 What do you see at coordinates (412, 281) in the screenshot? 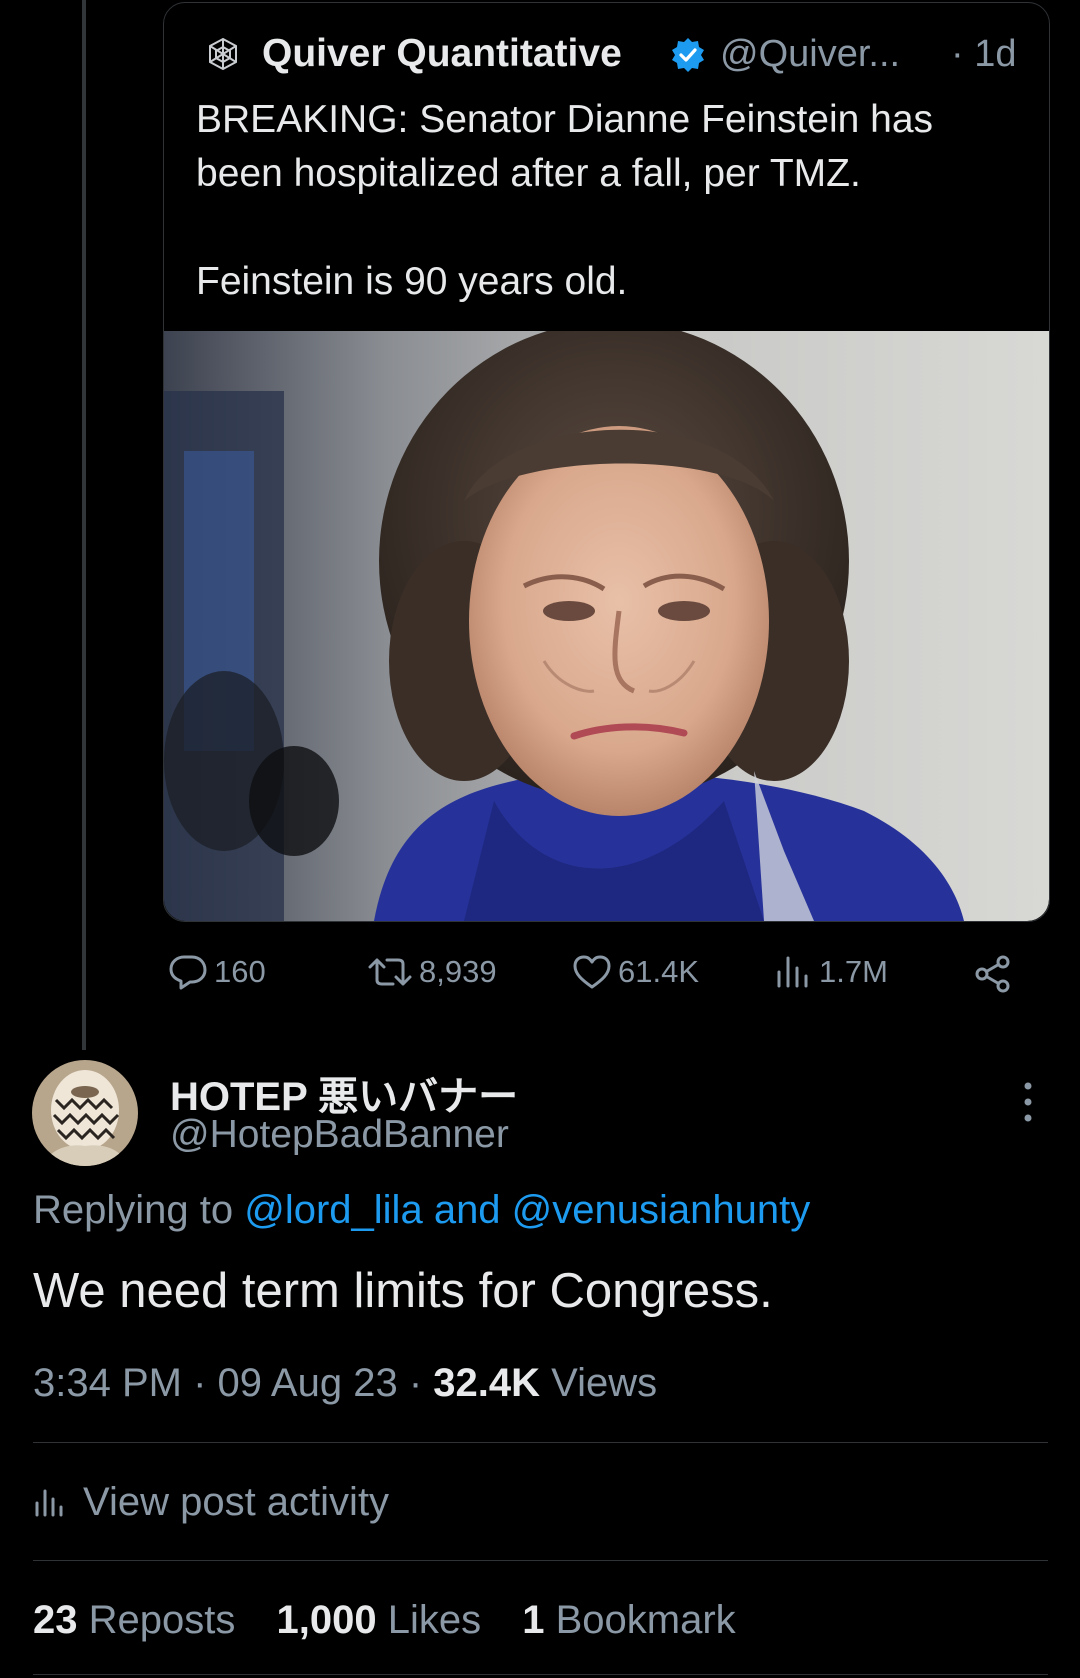
I see `quoted-text-line: Feinstein is 90 years old.` at bounding box center [412, 281].